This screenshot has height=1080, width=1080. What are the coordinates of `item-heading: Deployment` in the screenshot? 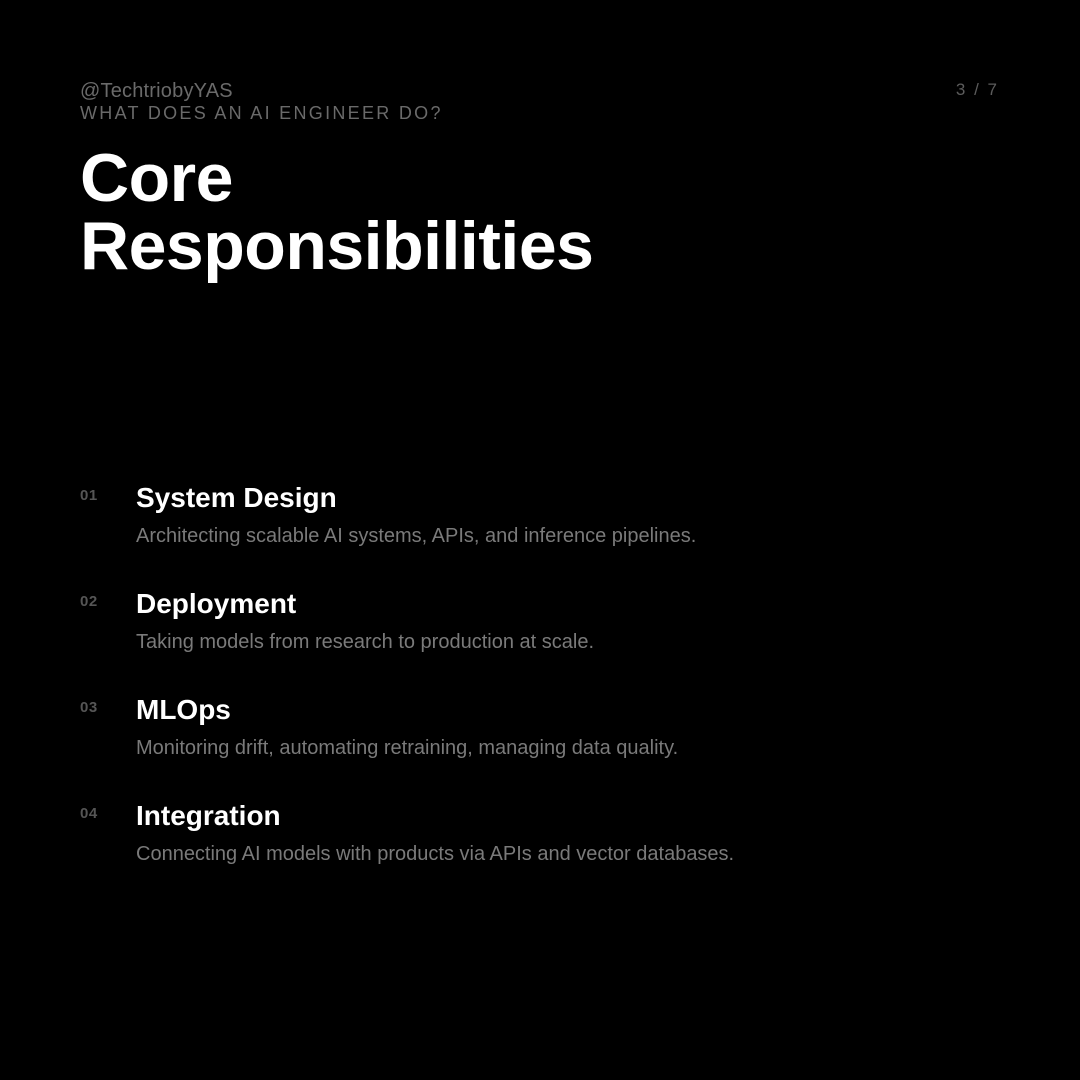 It's located at (216, 603).